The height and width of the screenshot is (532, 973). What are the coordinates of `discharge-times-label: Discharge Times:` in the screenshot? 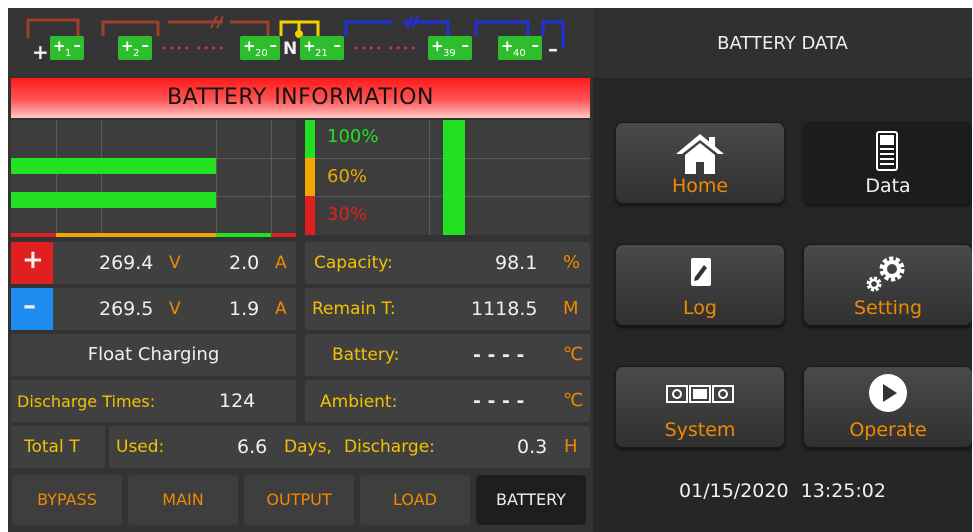 It's located at (86, 401).